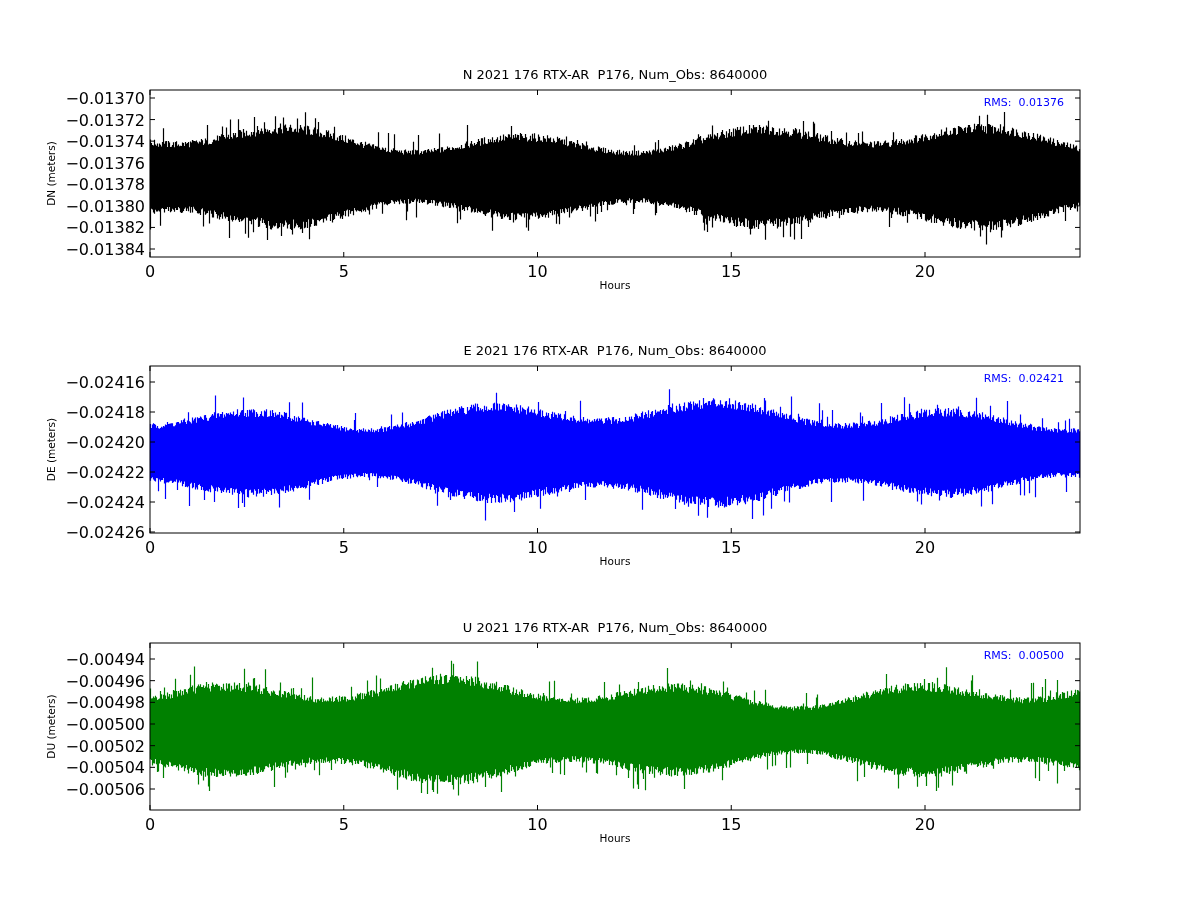  What do you see at coordinates (105, 142) in the screenshot?
I see `tick-label: −0.01374` at bounding box center [105, 142].